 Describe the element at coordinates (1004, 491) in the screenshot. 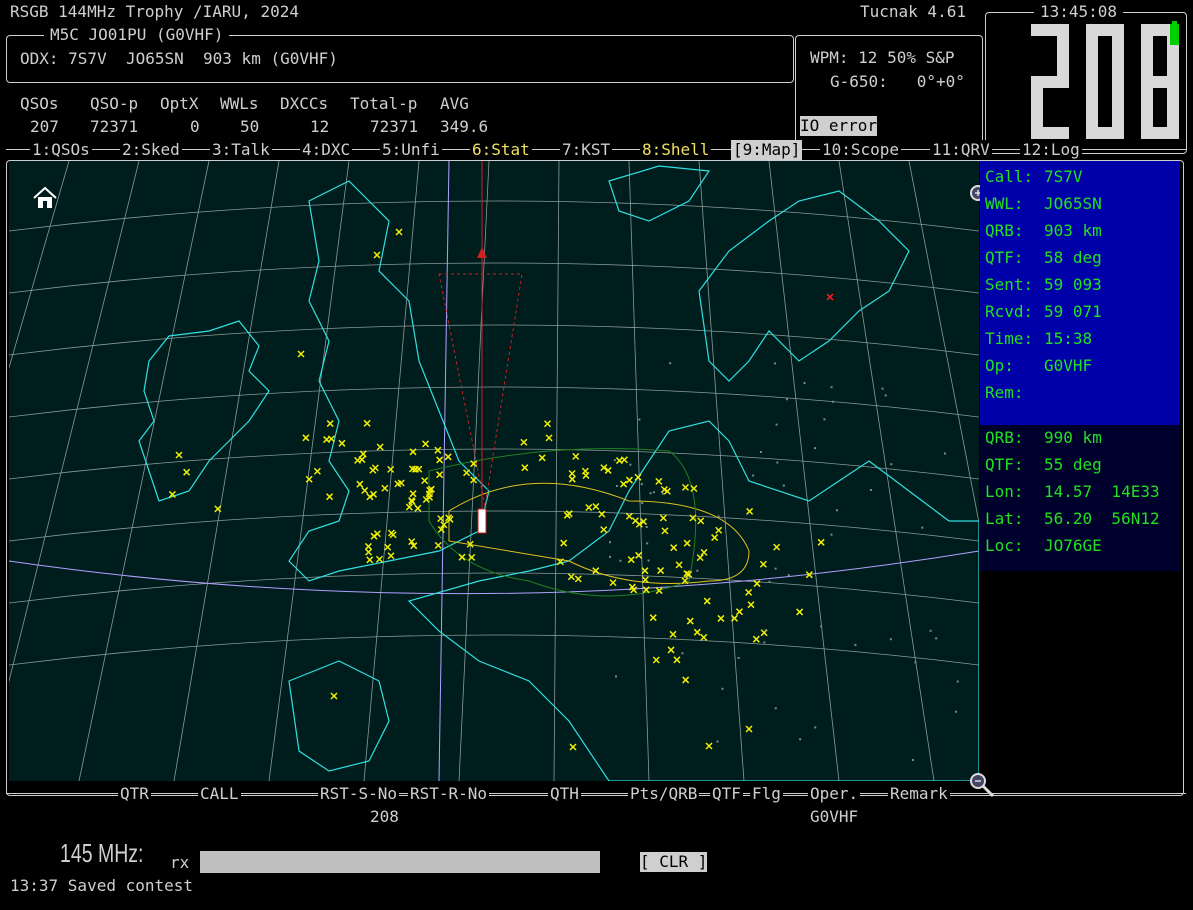

I see `cursor-info-key: Lon:` at that location.